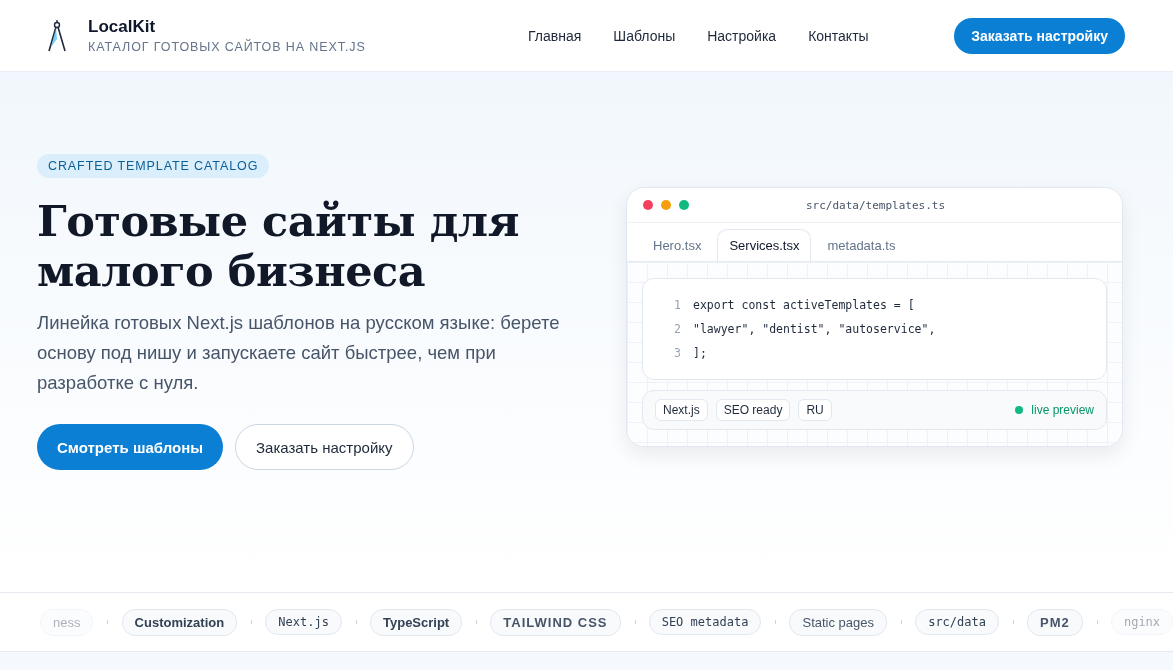 The height and width of the screenshot is (670, 1173). I want to click on status-dot-icon, so click(1019, 410).